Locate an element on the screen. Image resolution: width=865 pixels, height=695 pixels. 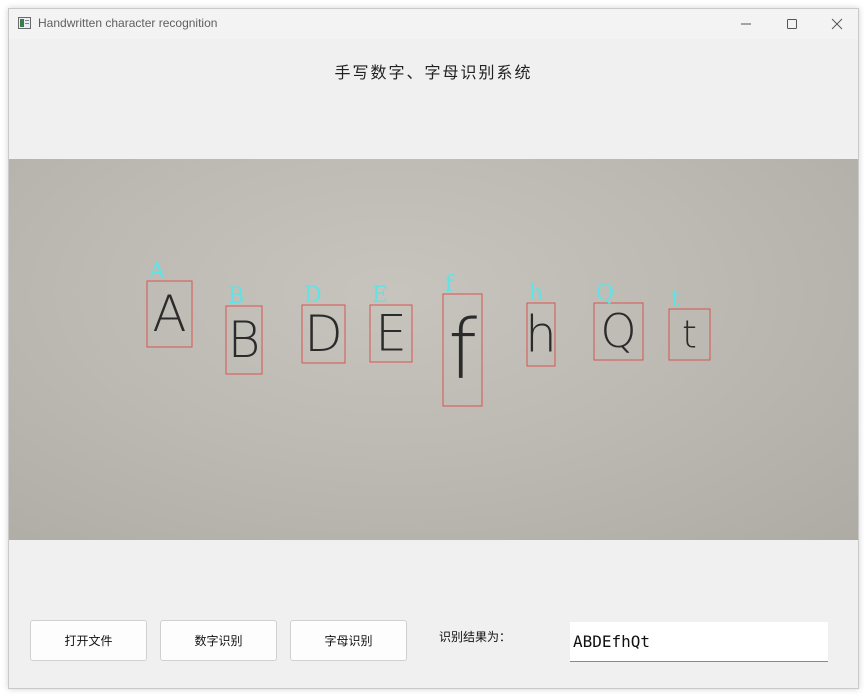
detection-4: EE is located at coordinates (391, 323).